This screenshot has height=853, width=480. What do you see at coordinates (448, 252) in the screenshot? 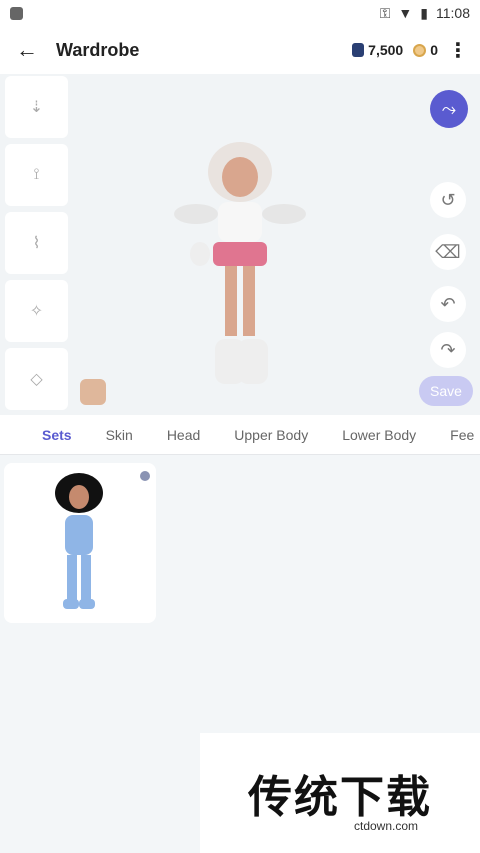
I see `eraser-icon: ⌫` at bounding box center [448, 252].